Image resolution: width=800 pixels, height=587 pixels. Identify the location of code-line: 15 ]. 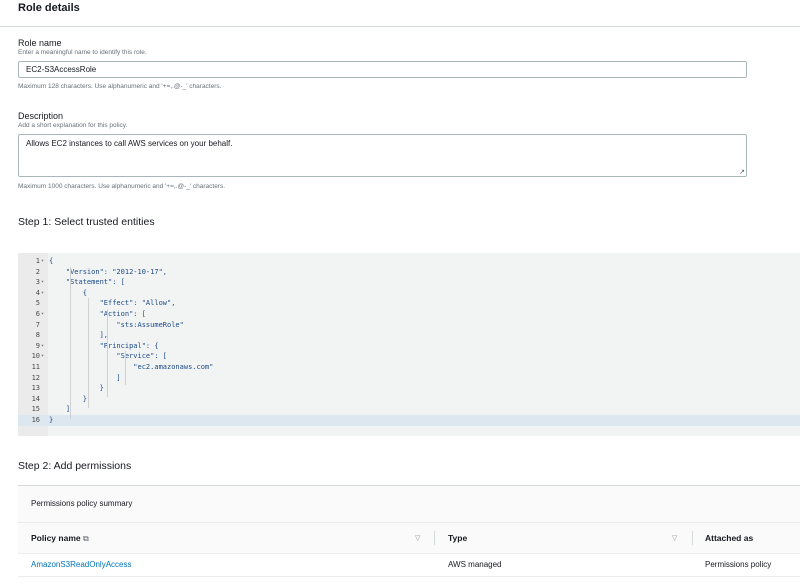
(409, 409).